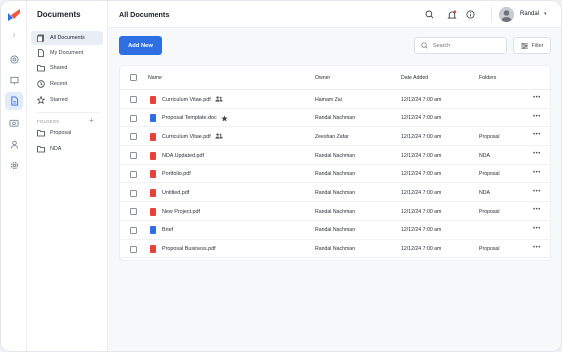  What do you see at coordinates (451, 14) in the screenshot?
I see `notification-bell-icon` at bounding box center [451, 14].